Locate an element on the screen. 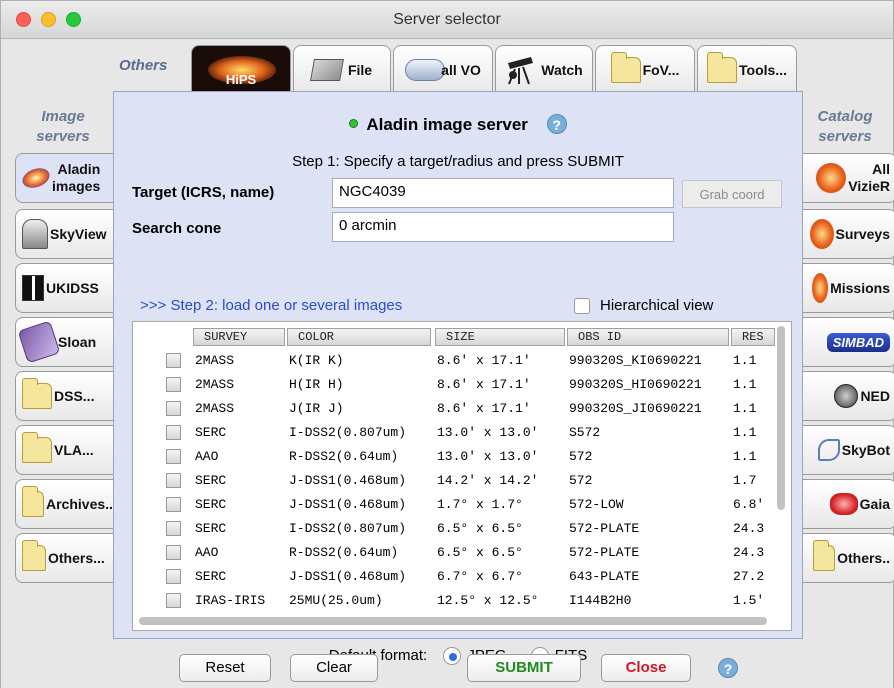 The image size is (894, 688). tab-watch: Watch is located at coordinates (544, 69).